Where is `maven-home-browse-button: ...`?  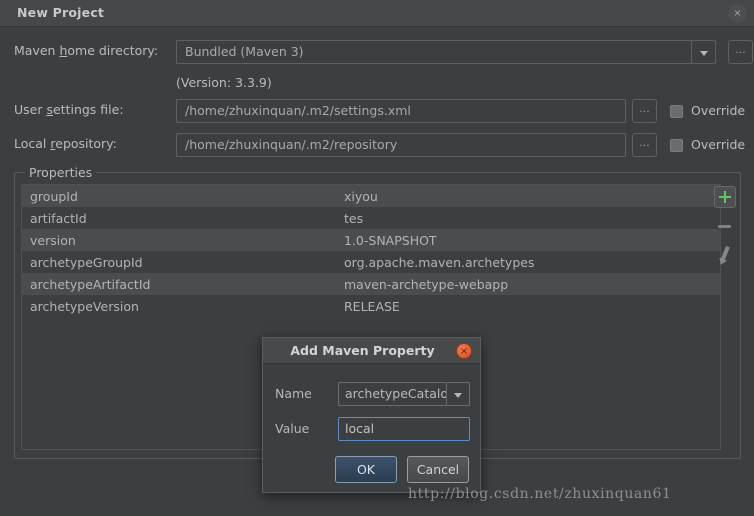
maven-home-browse-button: ... is located at coordinates (740, 52).